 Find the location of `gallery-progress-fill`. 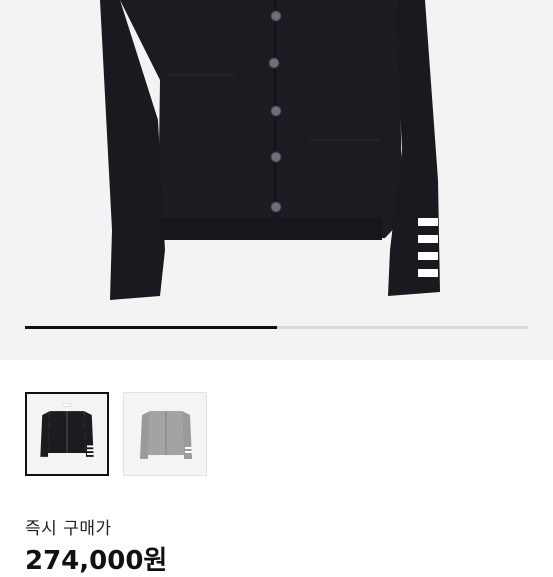

gallery-progress-fill is located at coordinates (151, 327).